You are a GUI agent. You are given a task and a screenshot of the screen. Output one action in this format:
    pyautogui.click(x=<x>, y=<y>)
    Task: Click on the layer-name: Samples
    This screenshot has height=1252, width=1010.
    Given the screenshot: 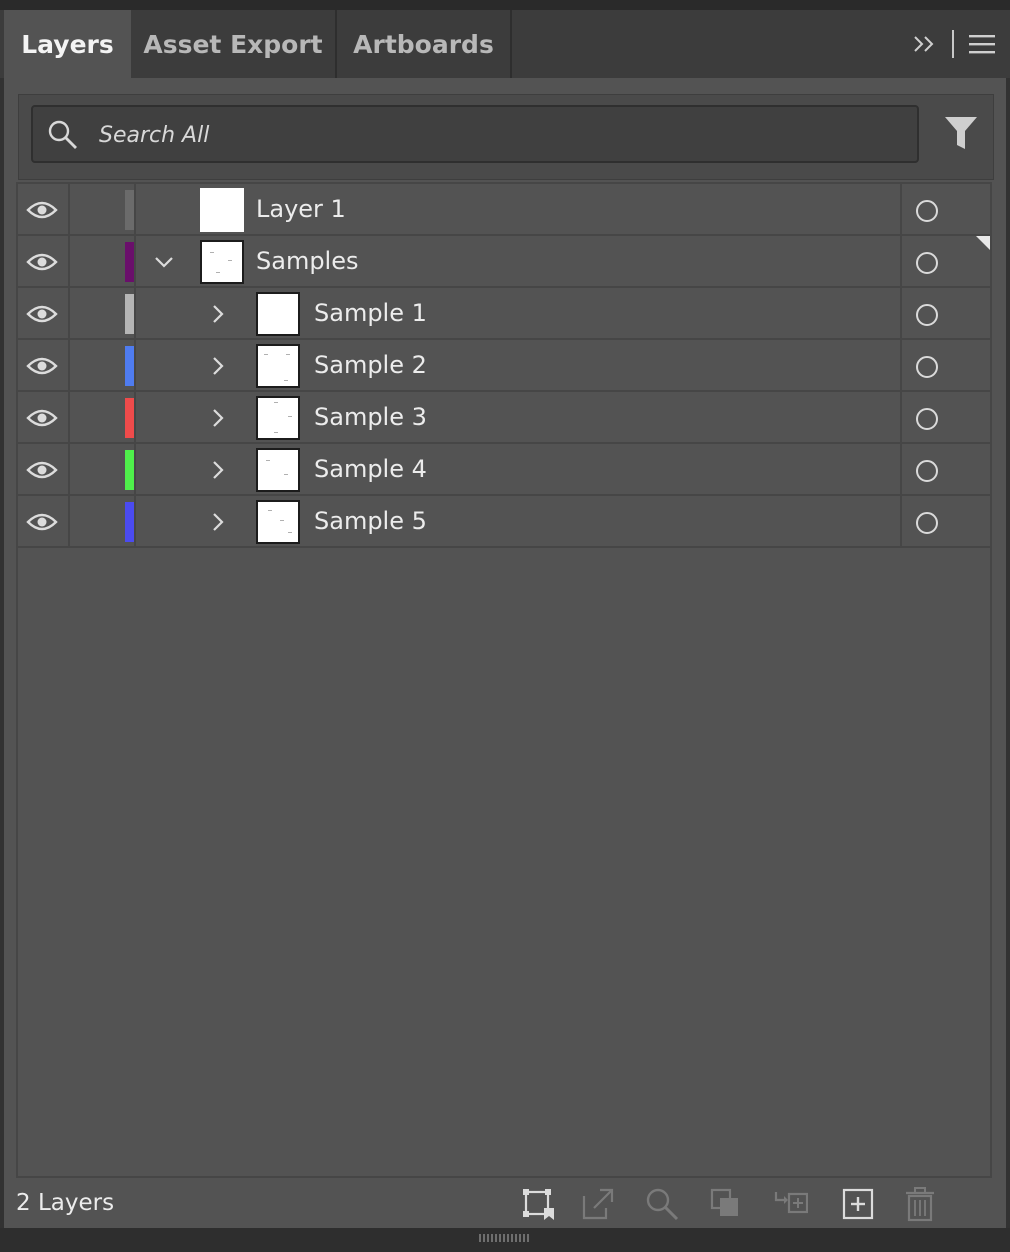 What is the action you would take?
    pyautogui.click(x=307, y=261)
    